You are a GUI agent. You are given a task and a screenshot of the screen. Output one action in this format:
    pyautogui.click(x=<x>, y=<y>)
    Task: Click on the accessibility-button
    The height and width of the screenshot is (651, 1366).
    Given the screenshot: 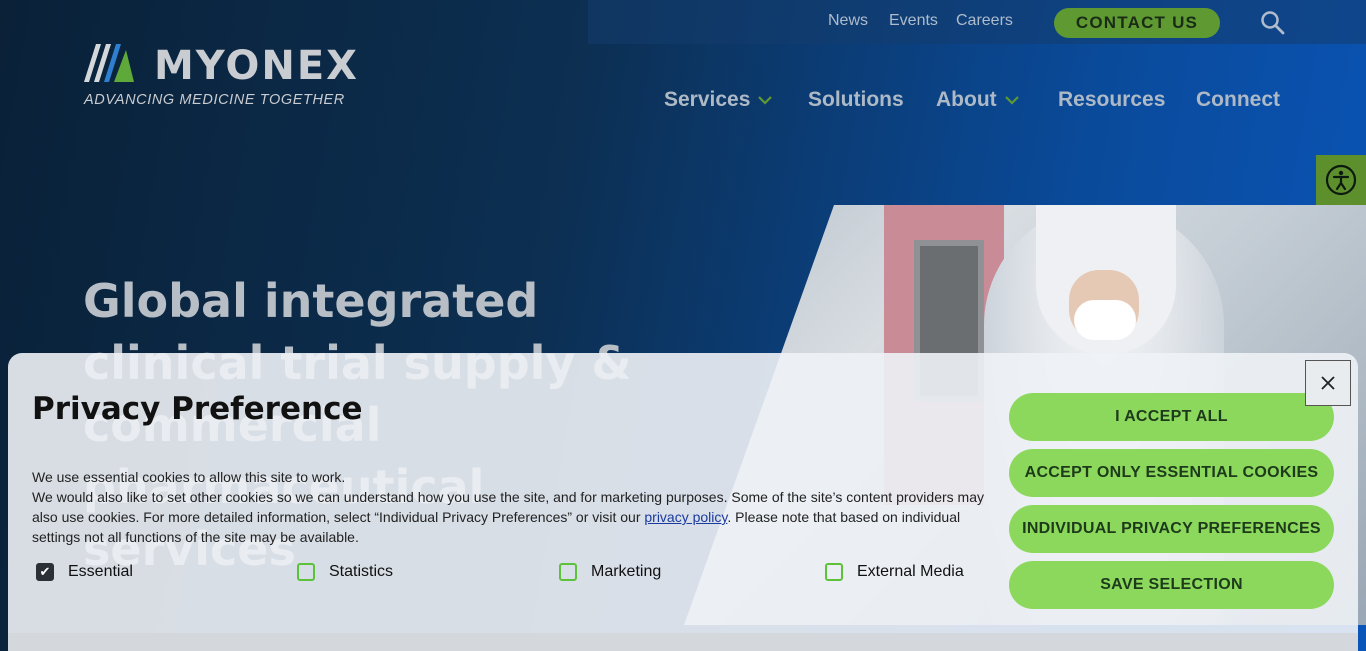 What is the action you would take?
    pyautogui.click(x=1341, y=180)
    